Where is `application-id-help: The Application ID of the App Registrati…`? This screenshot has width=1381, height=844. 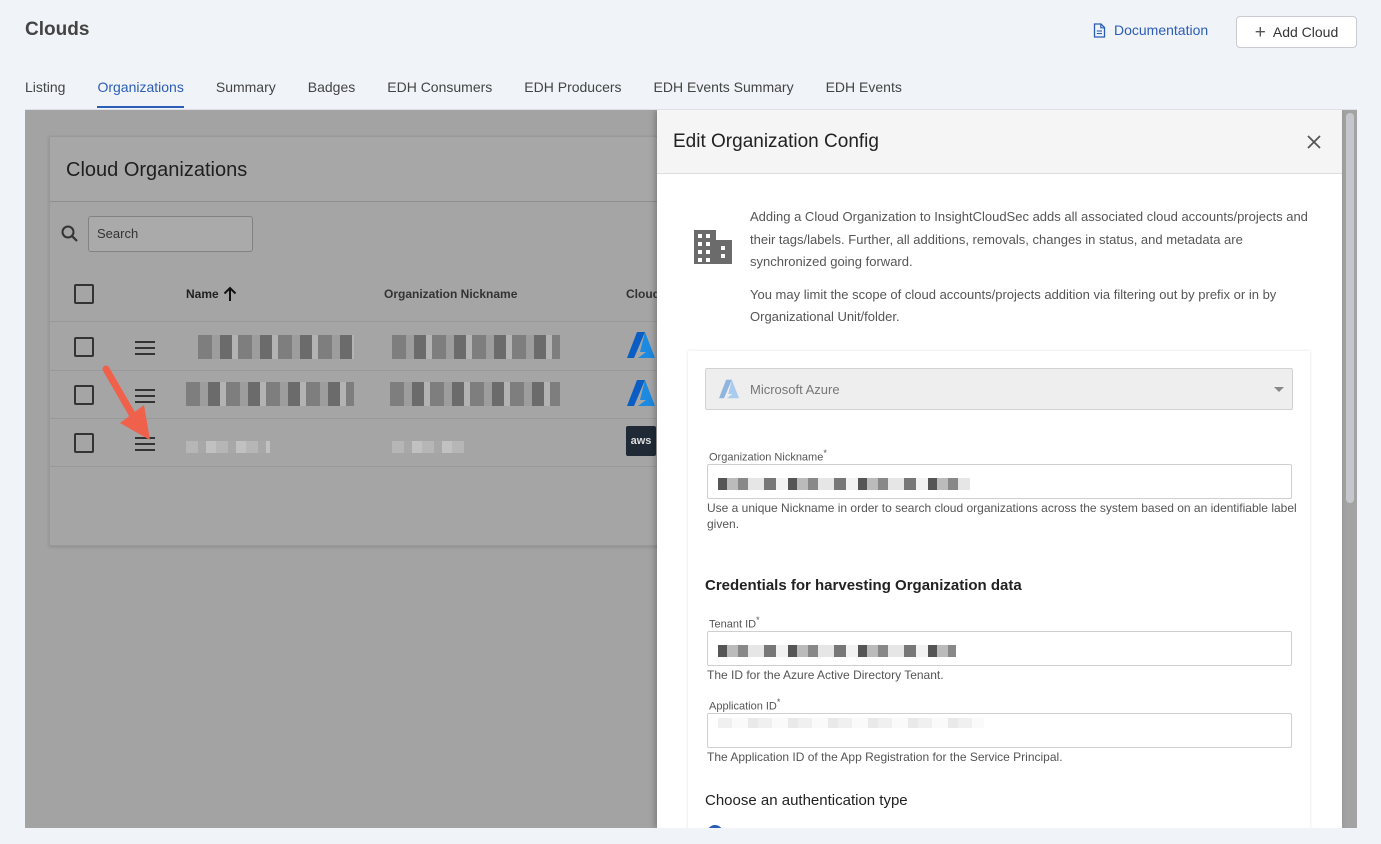
application-id-help: The Application ID of the App Registrati… is located at coordinates (885, 757).